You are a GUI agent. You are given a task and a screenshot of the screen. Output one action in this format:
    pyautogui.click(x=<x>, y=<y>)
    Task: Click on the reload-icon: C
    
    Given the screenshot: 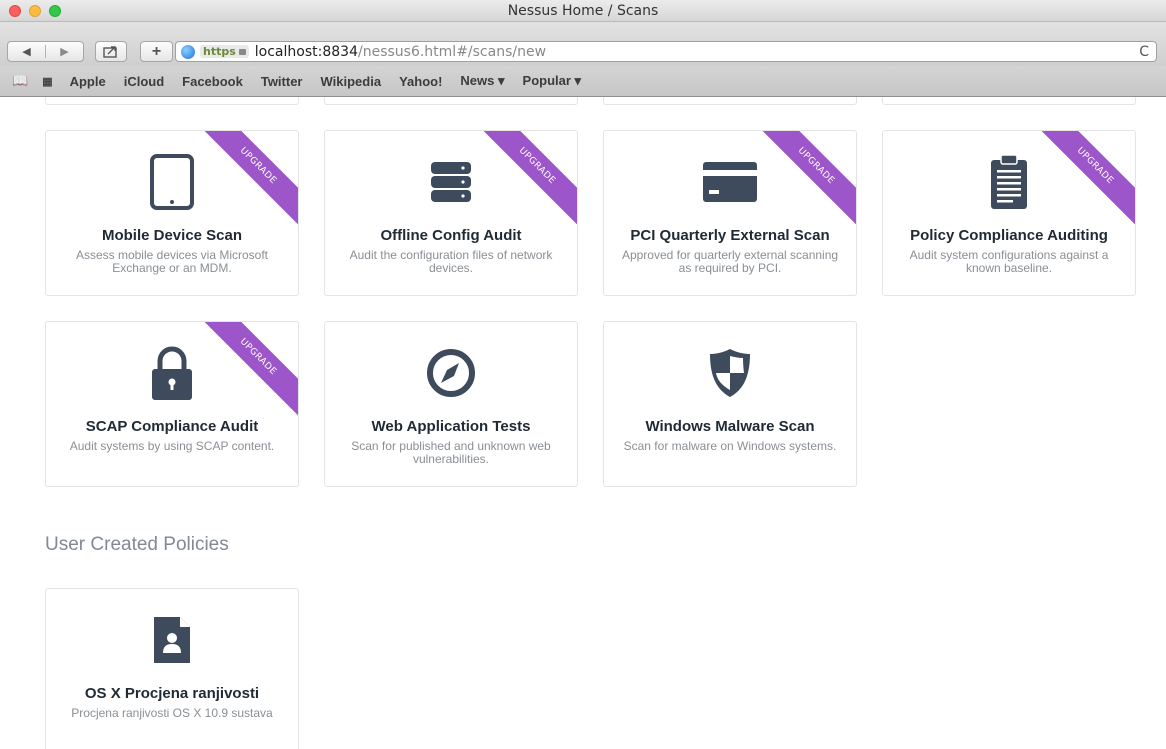 What is the action you would take?
    pyautogui.click(x=1144, y=52)
    